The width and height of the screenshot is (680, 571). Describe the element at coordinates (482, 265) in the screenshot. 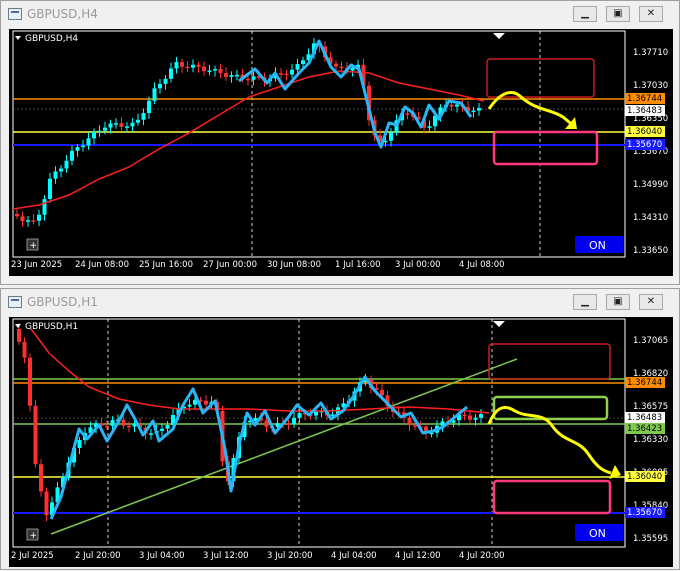

I see `svg-text: 4 Jul 08:00` at that location.